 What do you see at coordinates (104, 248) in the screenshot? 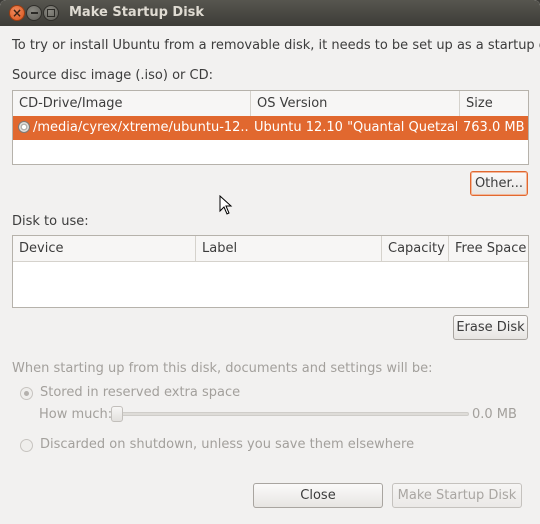
I see `column-header-device: Device` at bounding box center [104, 248].